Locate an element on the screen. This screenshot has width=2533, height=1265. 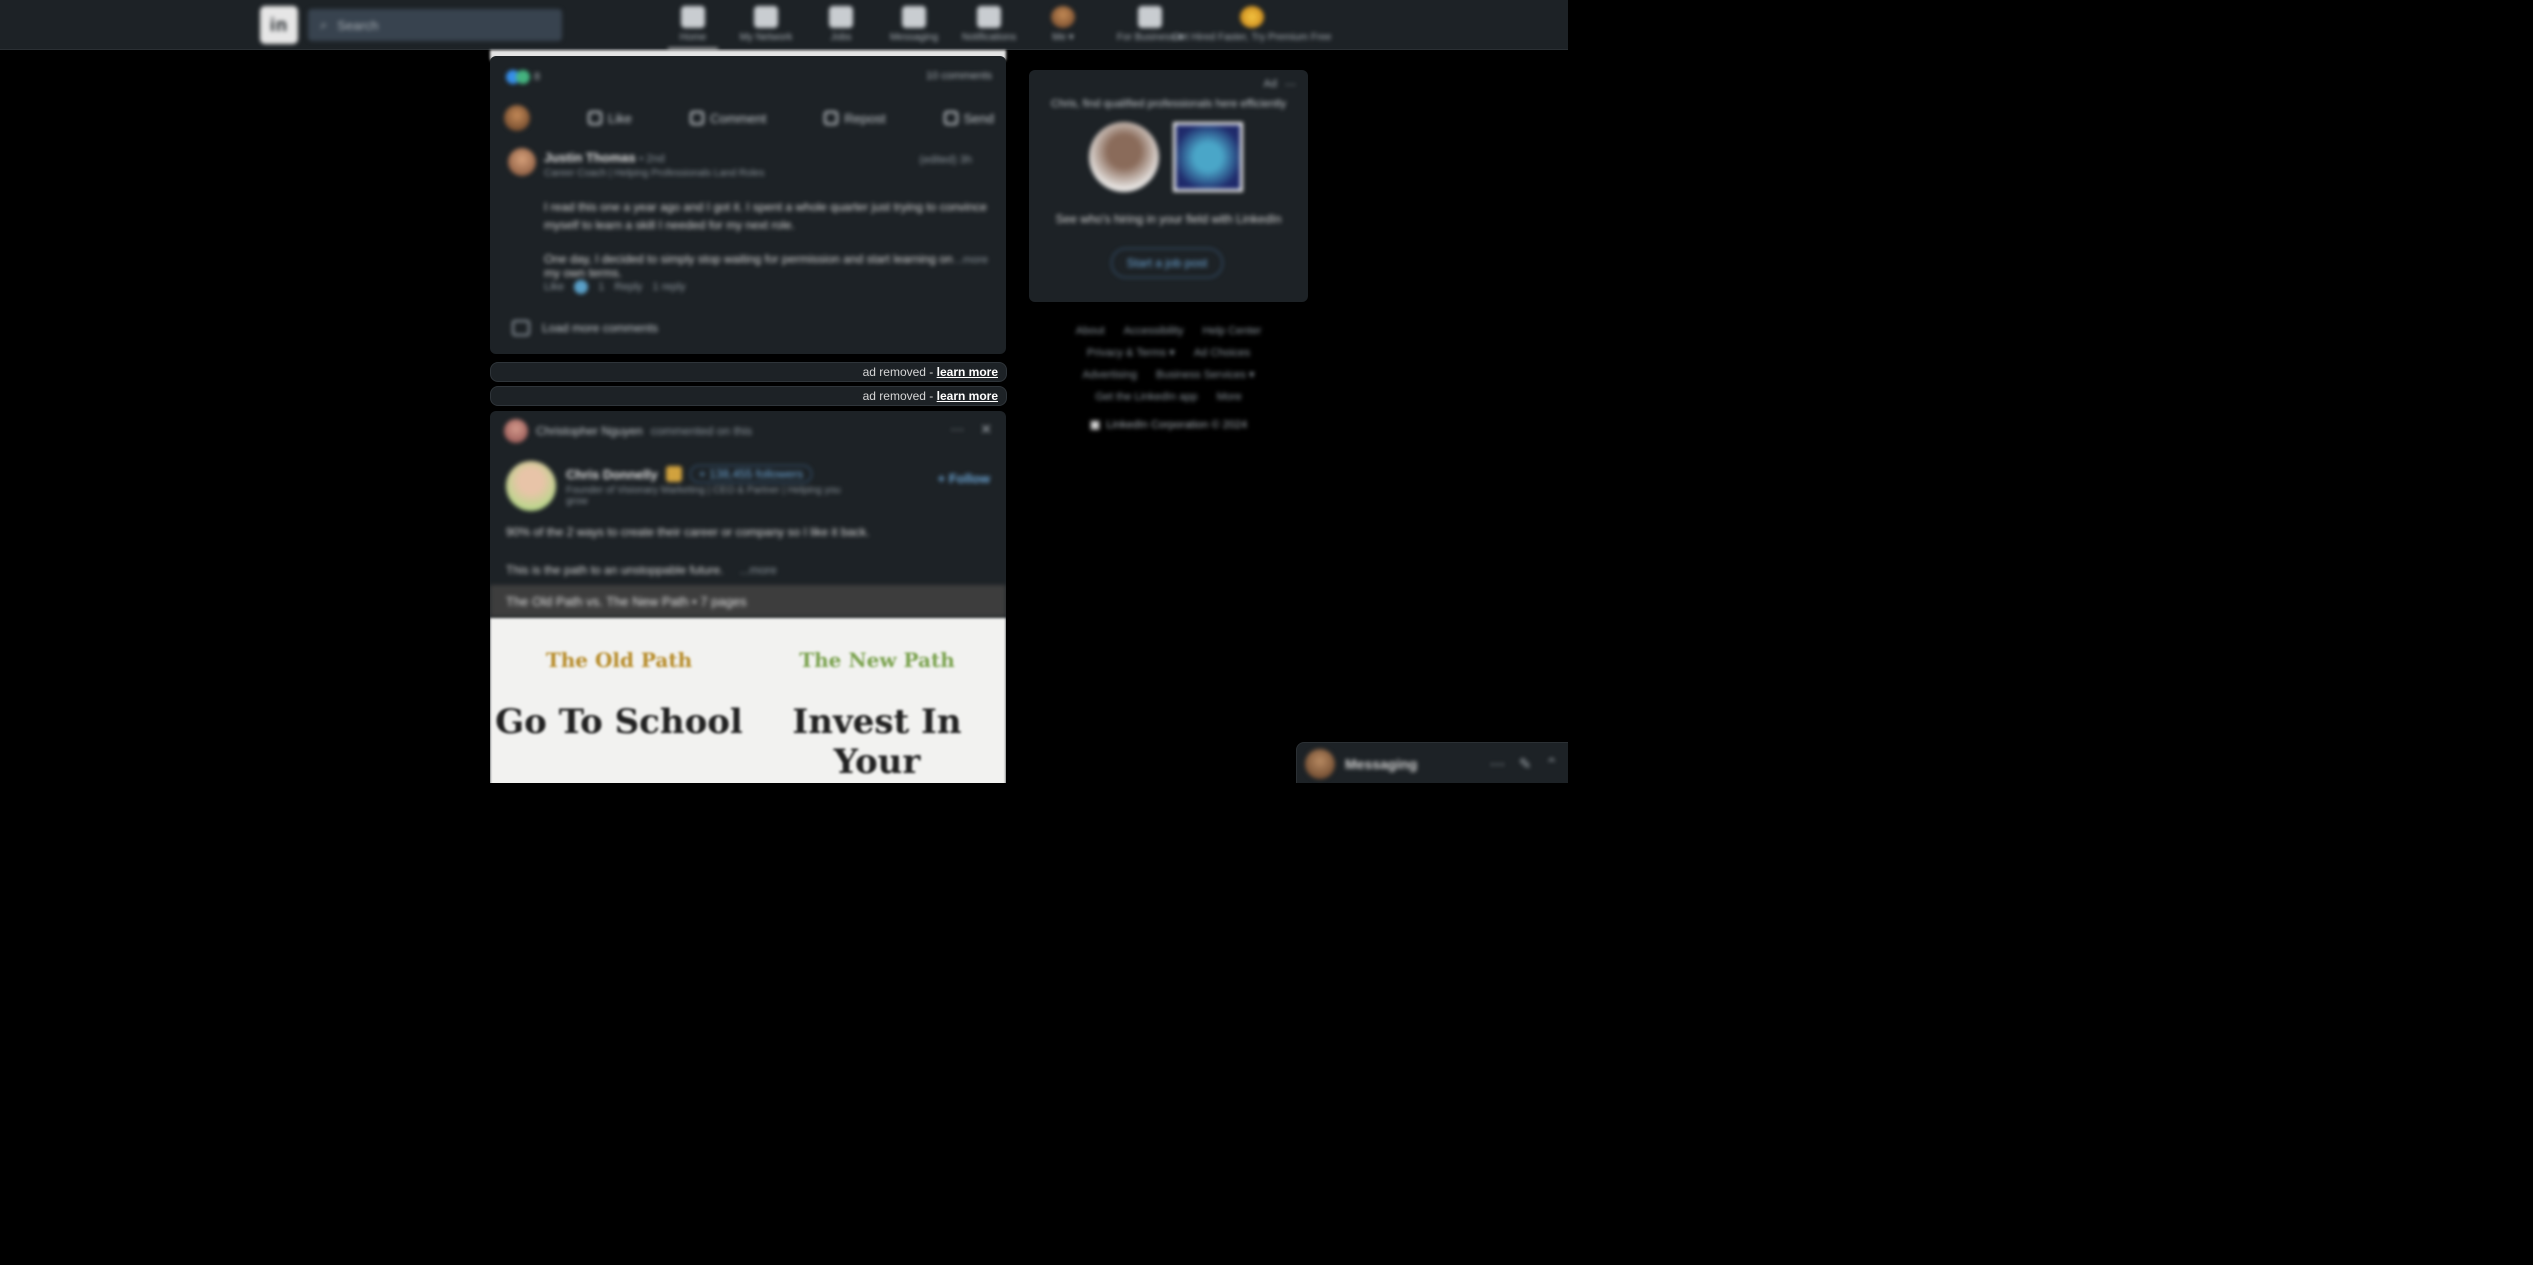
post-context-header: Christopher Nguyen commented on this is located at coordinates (628, 431).